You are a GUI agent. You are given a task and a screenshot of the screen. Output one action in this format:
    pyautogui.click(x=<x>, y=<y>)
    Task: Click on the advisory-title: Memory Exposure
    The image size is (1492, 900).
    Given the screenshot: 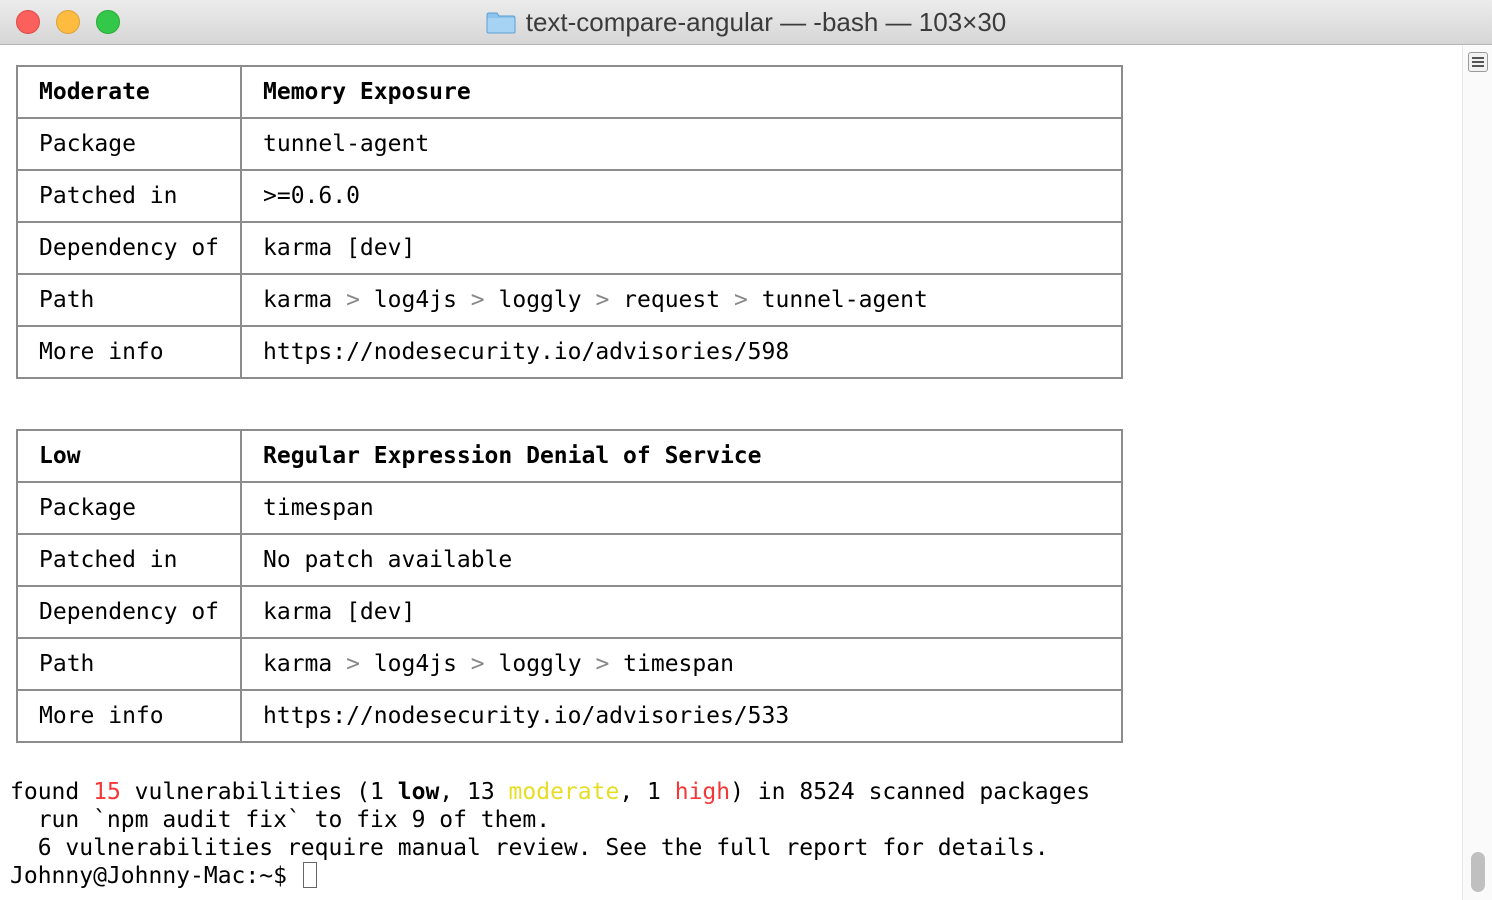 What is the action you would take?
    pyautogui.click(x=681, y=92)
    